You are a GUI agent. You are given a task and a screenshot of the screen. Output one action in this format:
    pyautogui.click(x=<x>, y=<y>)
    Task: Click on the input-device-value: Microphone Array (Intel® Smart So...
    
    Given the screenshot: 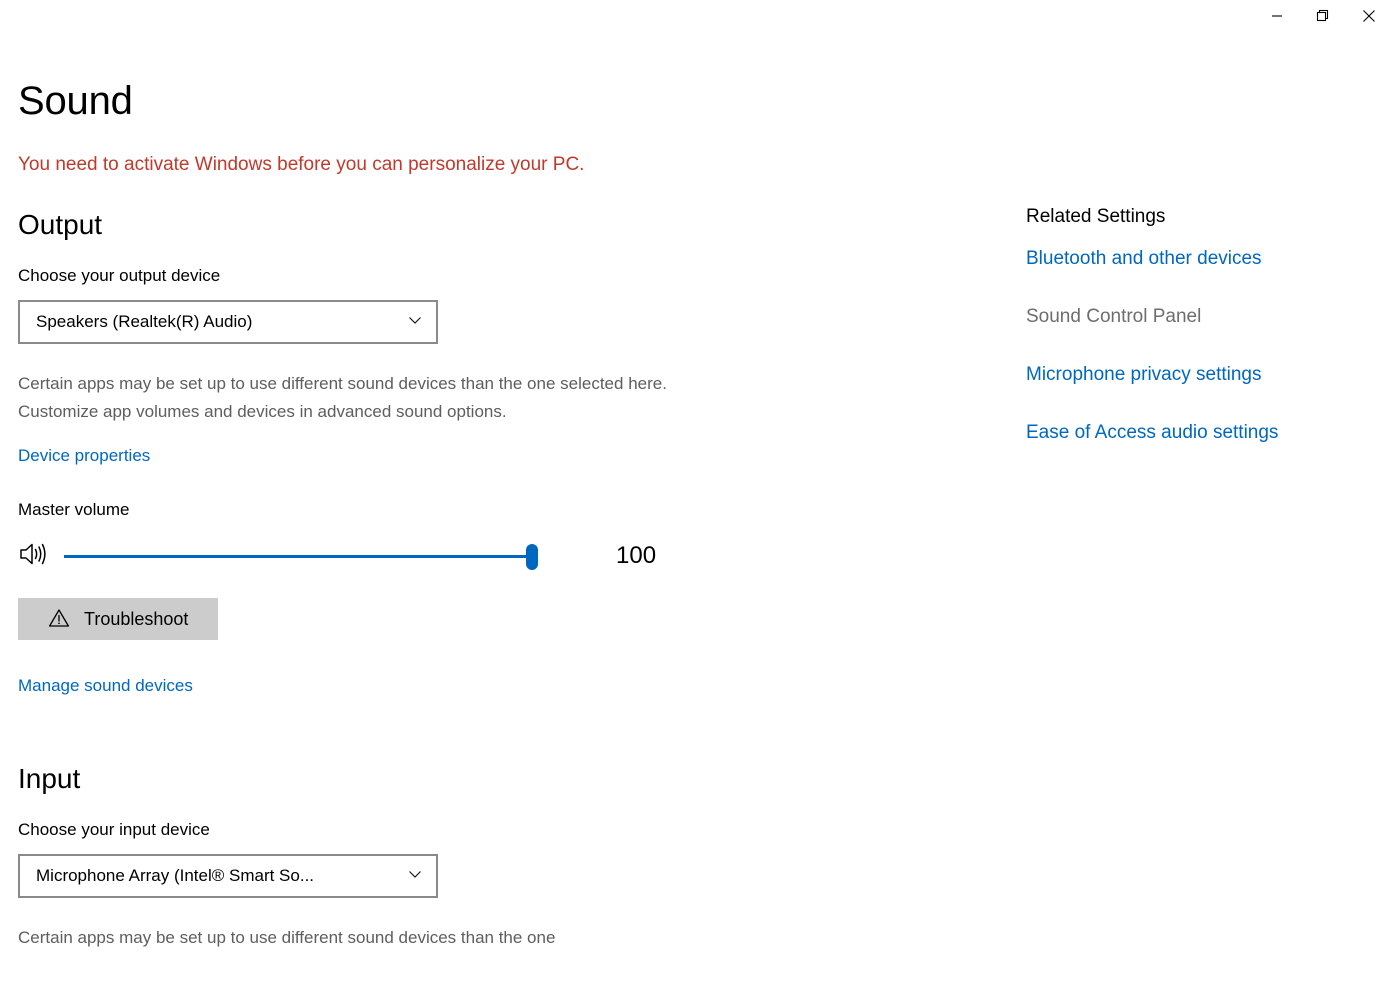 What is the action you would take?
    pyautogui.click(x=175, y=875)
    